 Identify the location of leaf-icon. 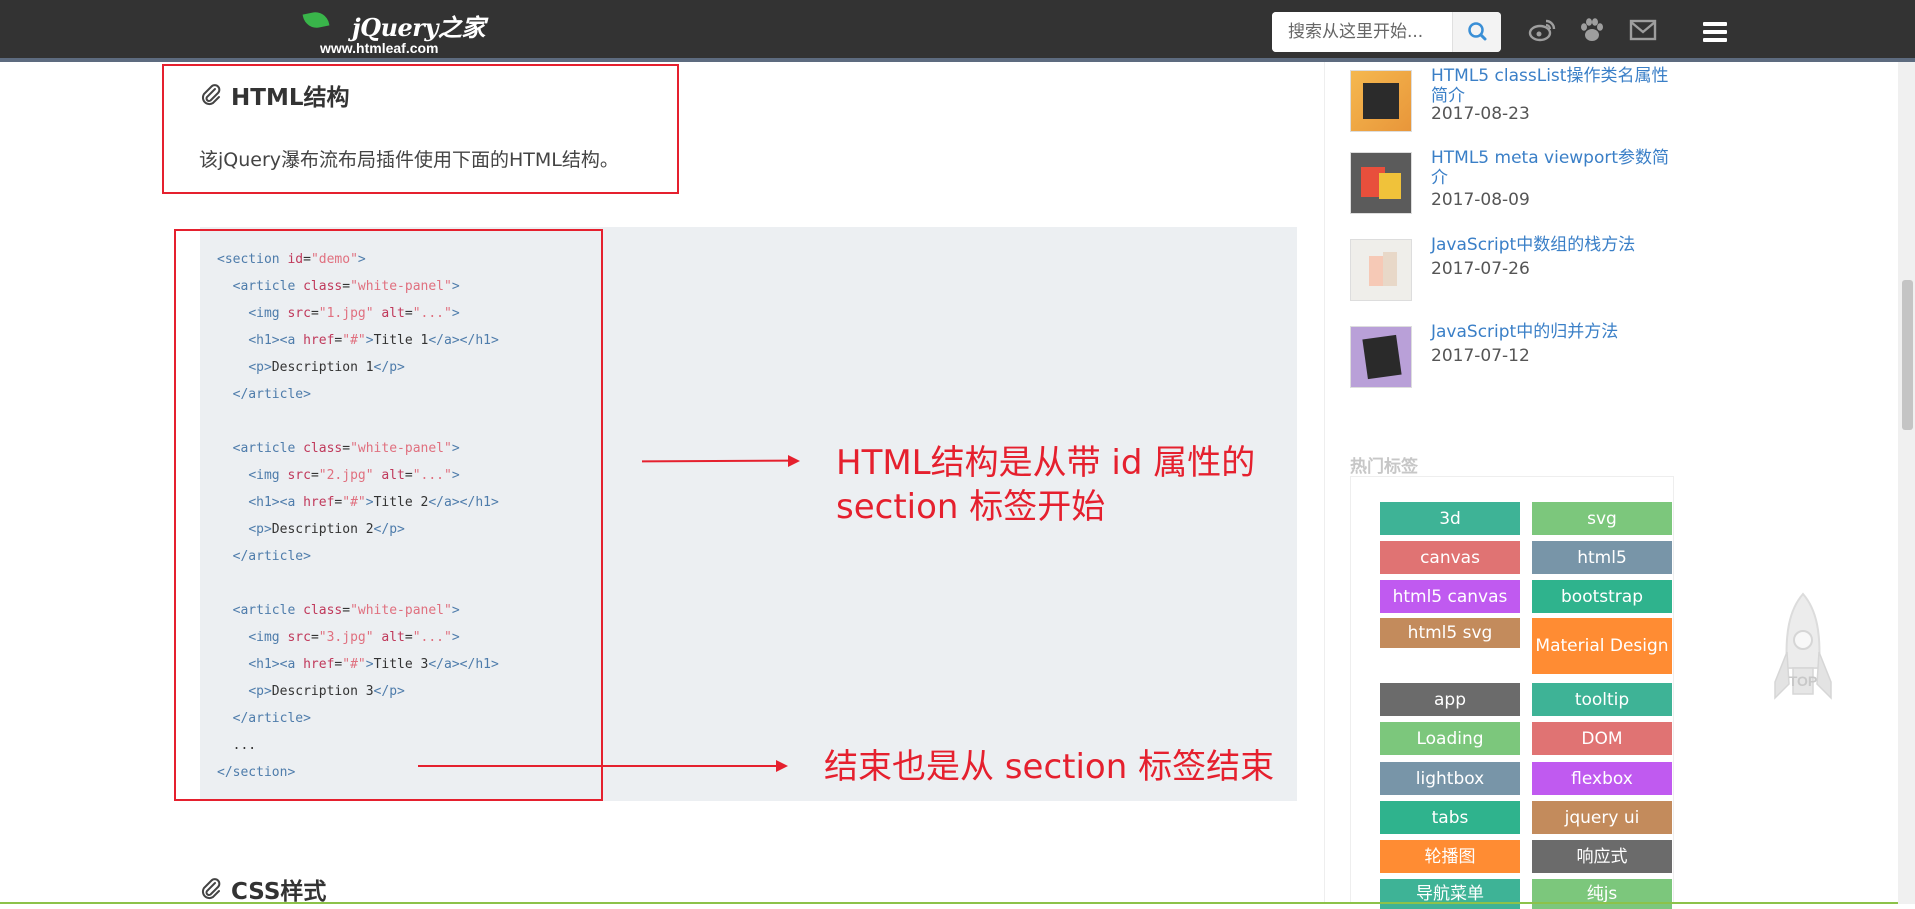
(316, 20).